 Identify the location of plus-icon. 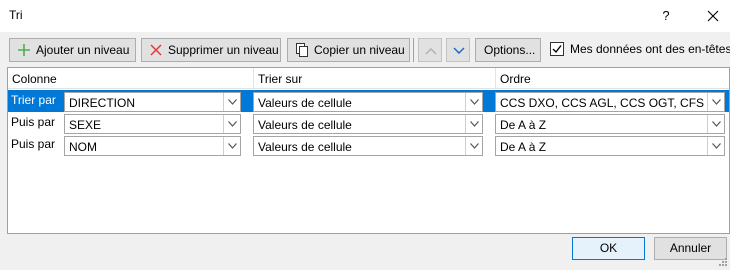
(24, 50).